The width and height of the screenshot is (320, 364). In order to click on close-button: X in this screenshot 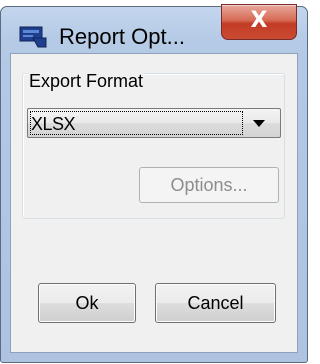, I will do `click(259, 22)`.